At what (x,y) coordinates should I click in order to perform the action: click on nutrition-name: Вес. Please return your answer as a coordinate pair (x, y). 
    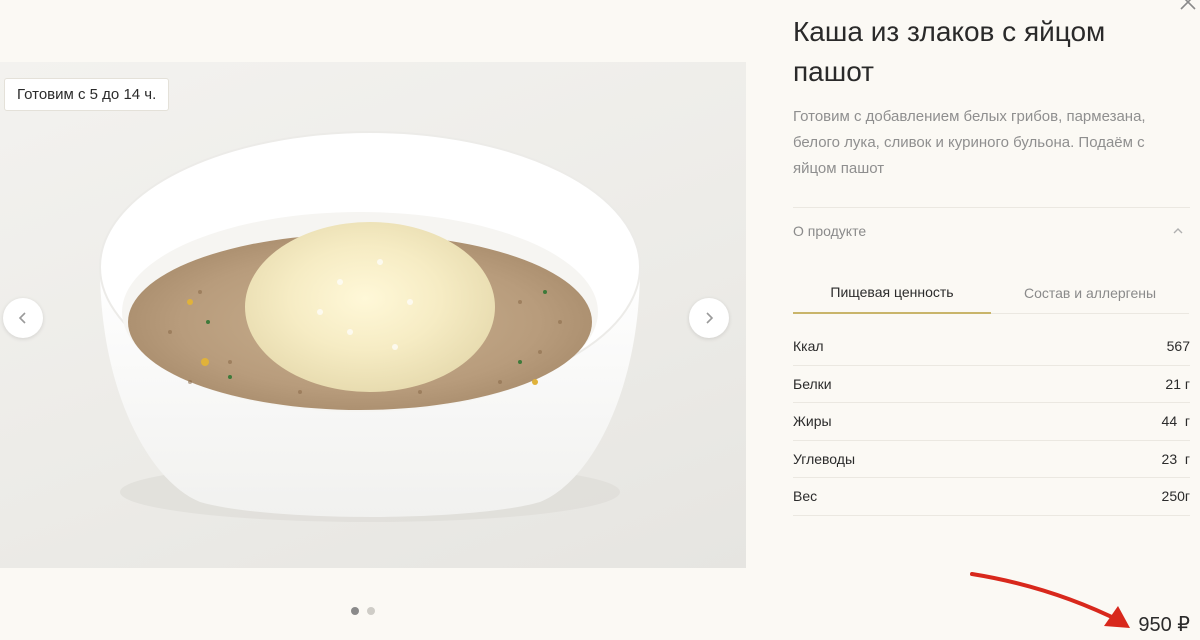
    Looking at the image, I should click on (805, 496).